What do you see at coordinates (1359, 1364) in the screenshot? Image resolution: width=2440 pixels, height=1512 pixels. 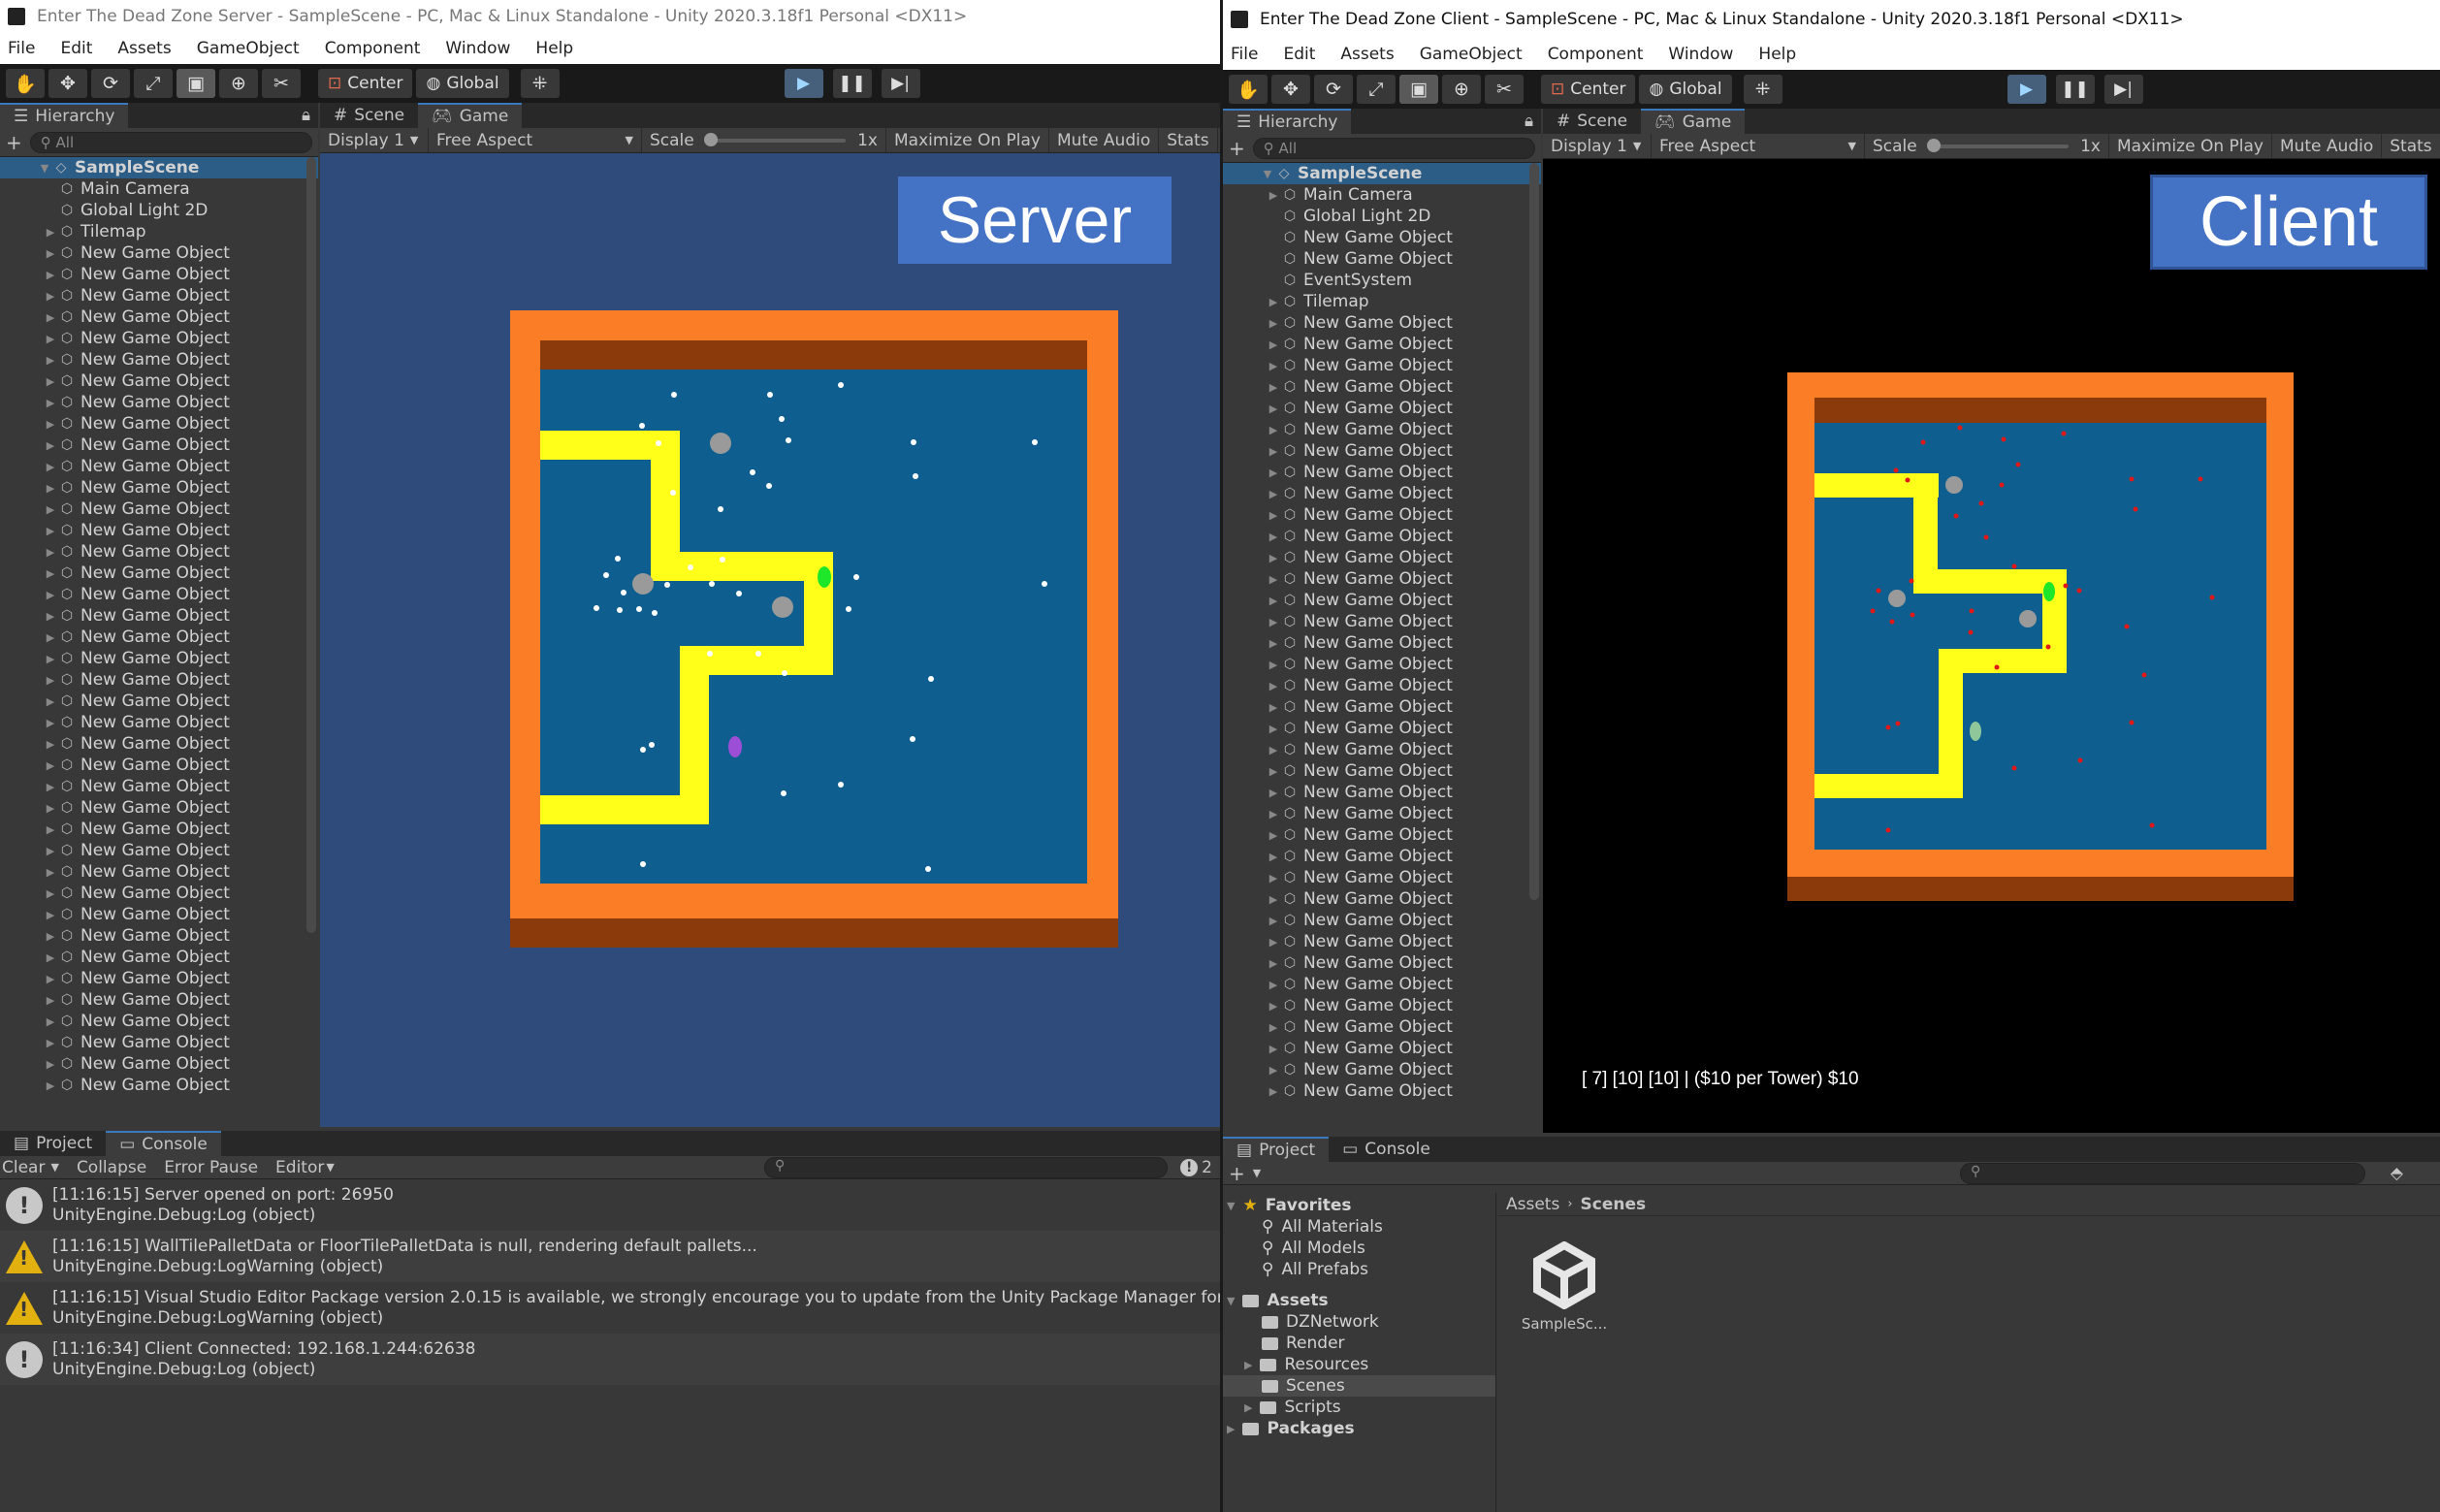 I see `folder-resources: ▶ Resources` at bounding box center [1359, 1364].